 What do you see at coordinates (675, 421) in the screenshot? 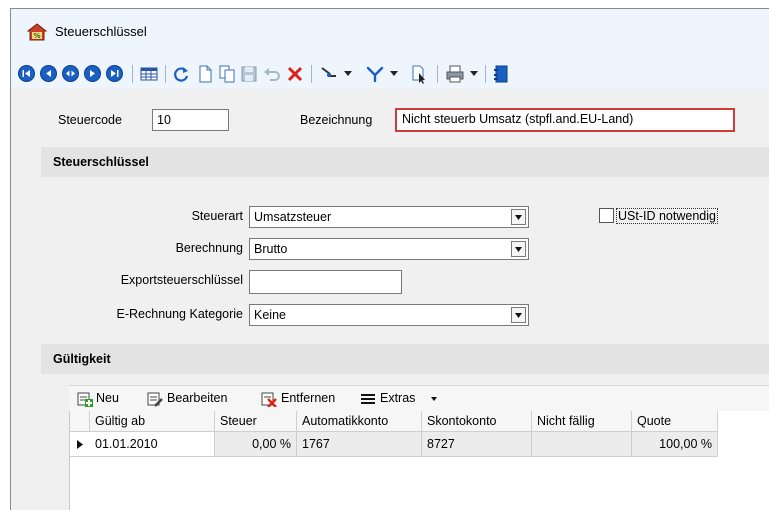
I see `column-header-quote: Quote` at bounding box center [675, 421].